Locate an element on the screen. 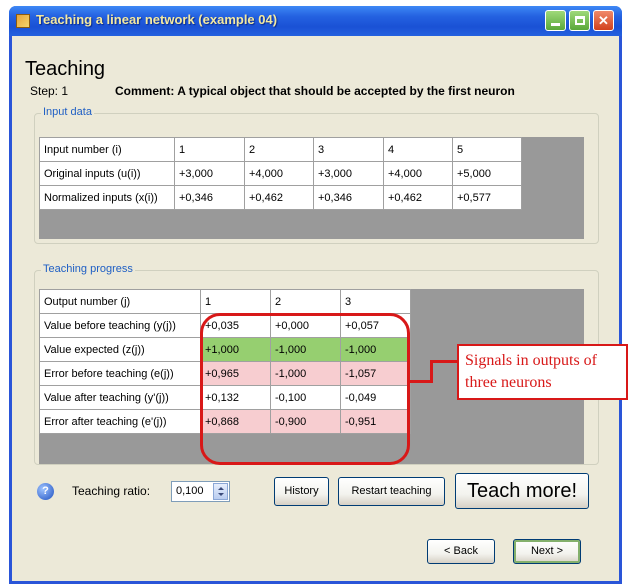 Image resolution: width=628 pixels, height=588 pixels. title-bar: Teaching a linear network (example 04) ✕ is located at coordinates (315, 21).